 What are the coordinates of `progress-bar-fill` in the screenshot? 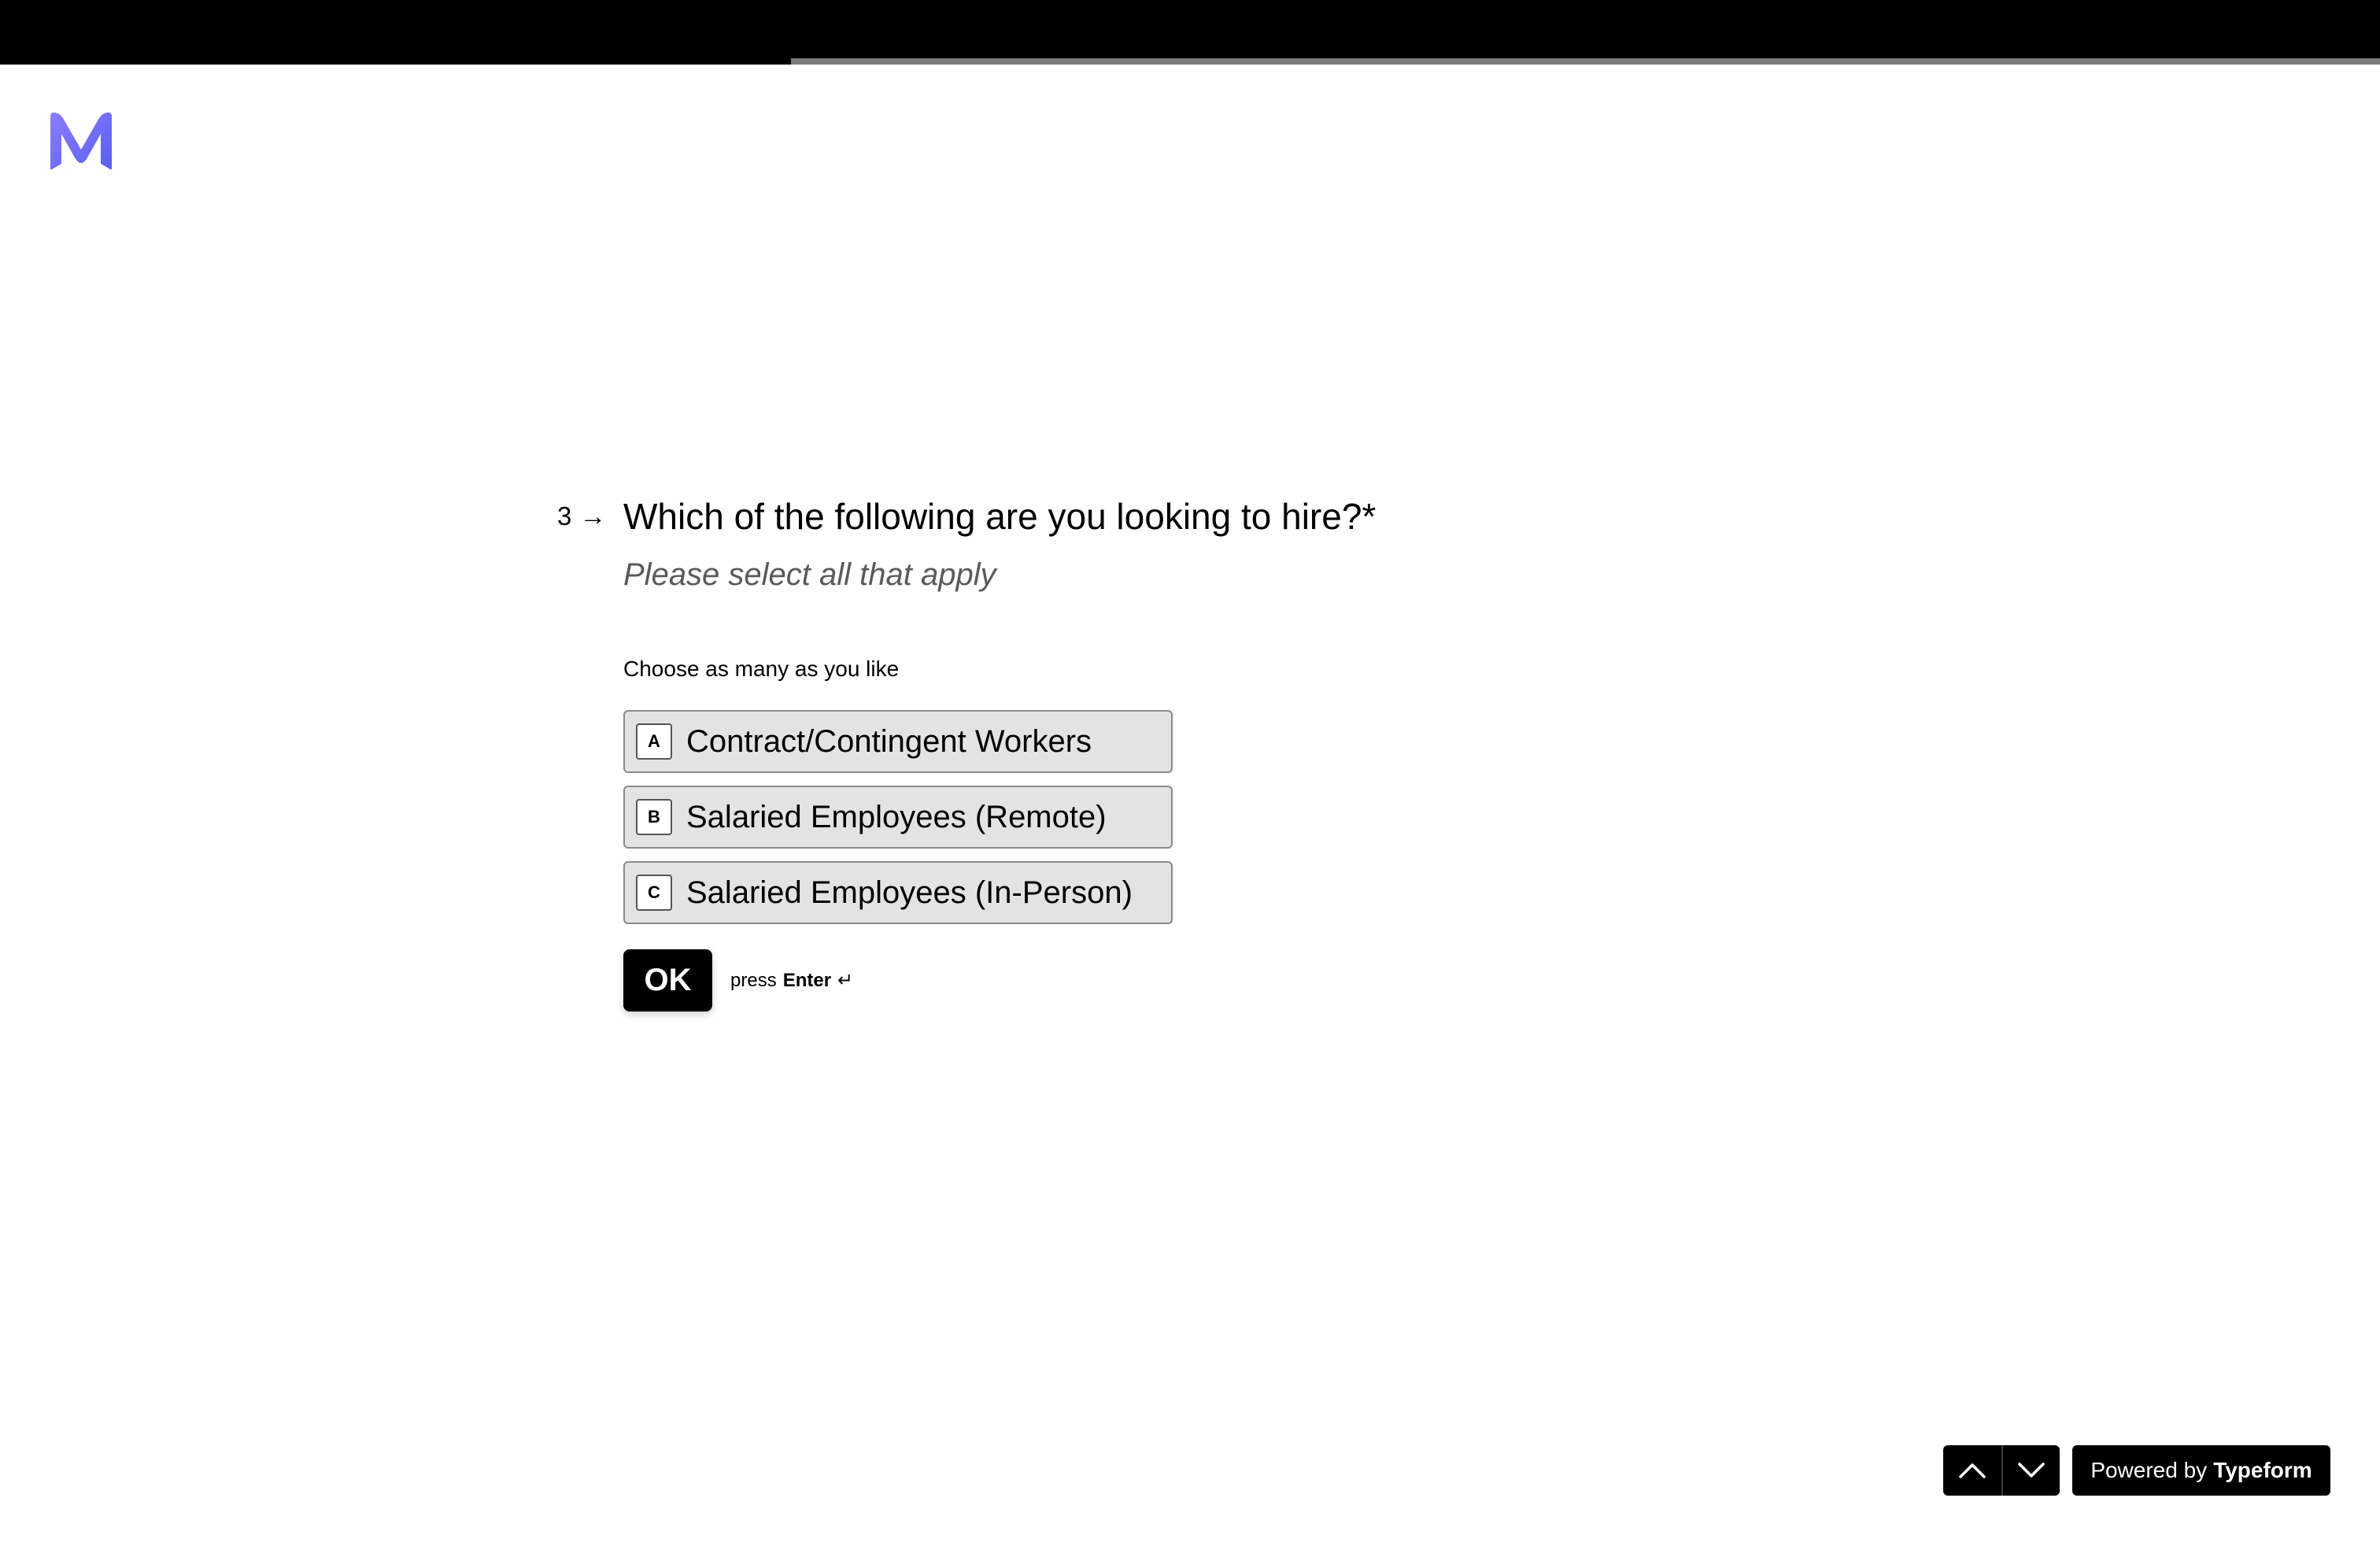 It's located at (1585, 62).